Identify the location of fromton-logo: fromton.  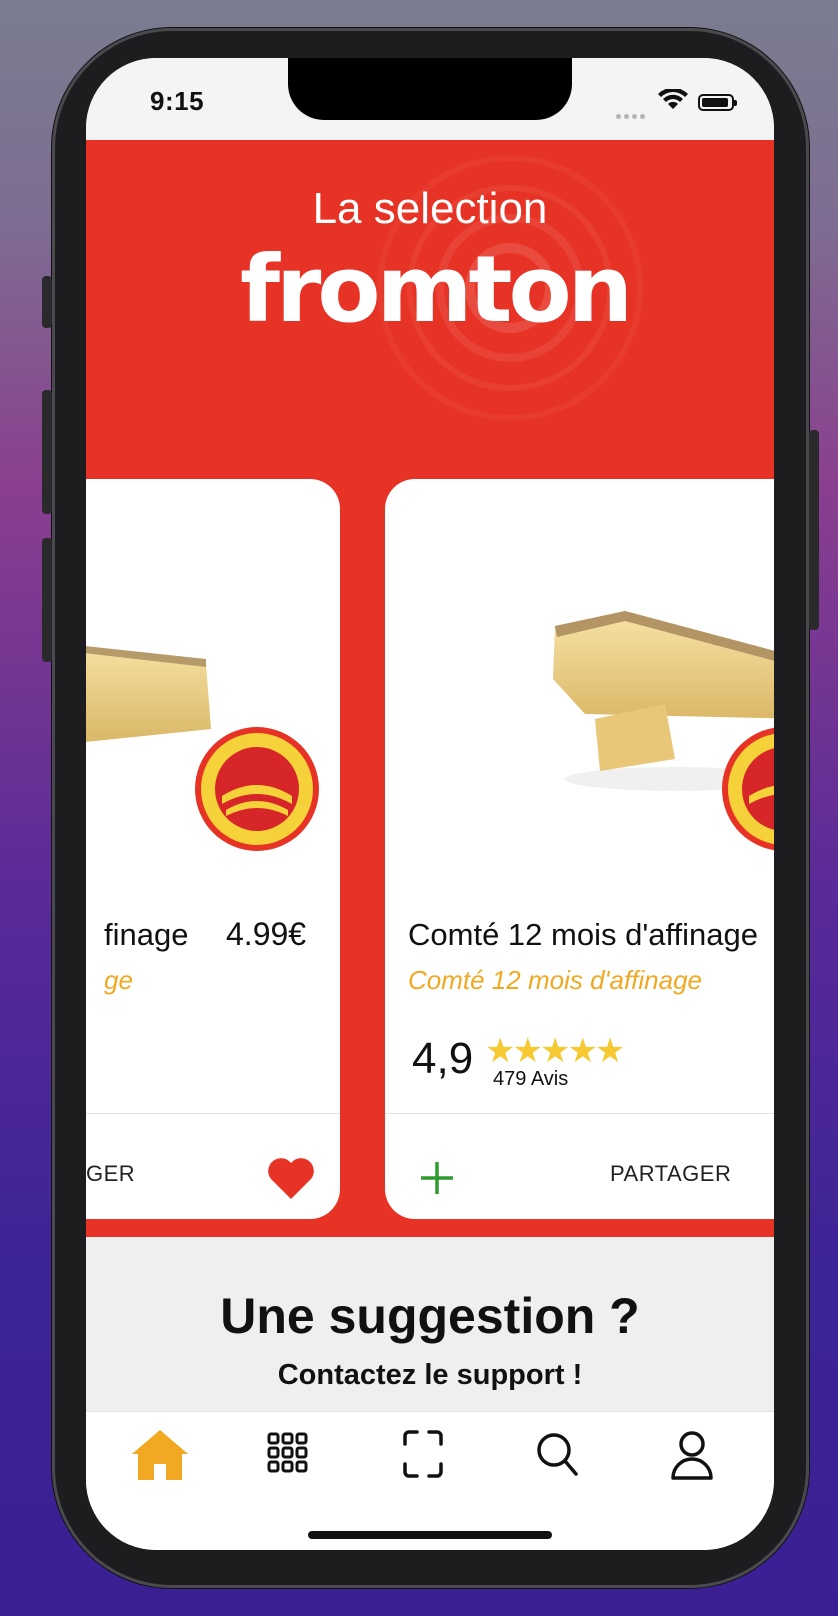
(436, 289).